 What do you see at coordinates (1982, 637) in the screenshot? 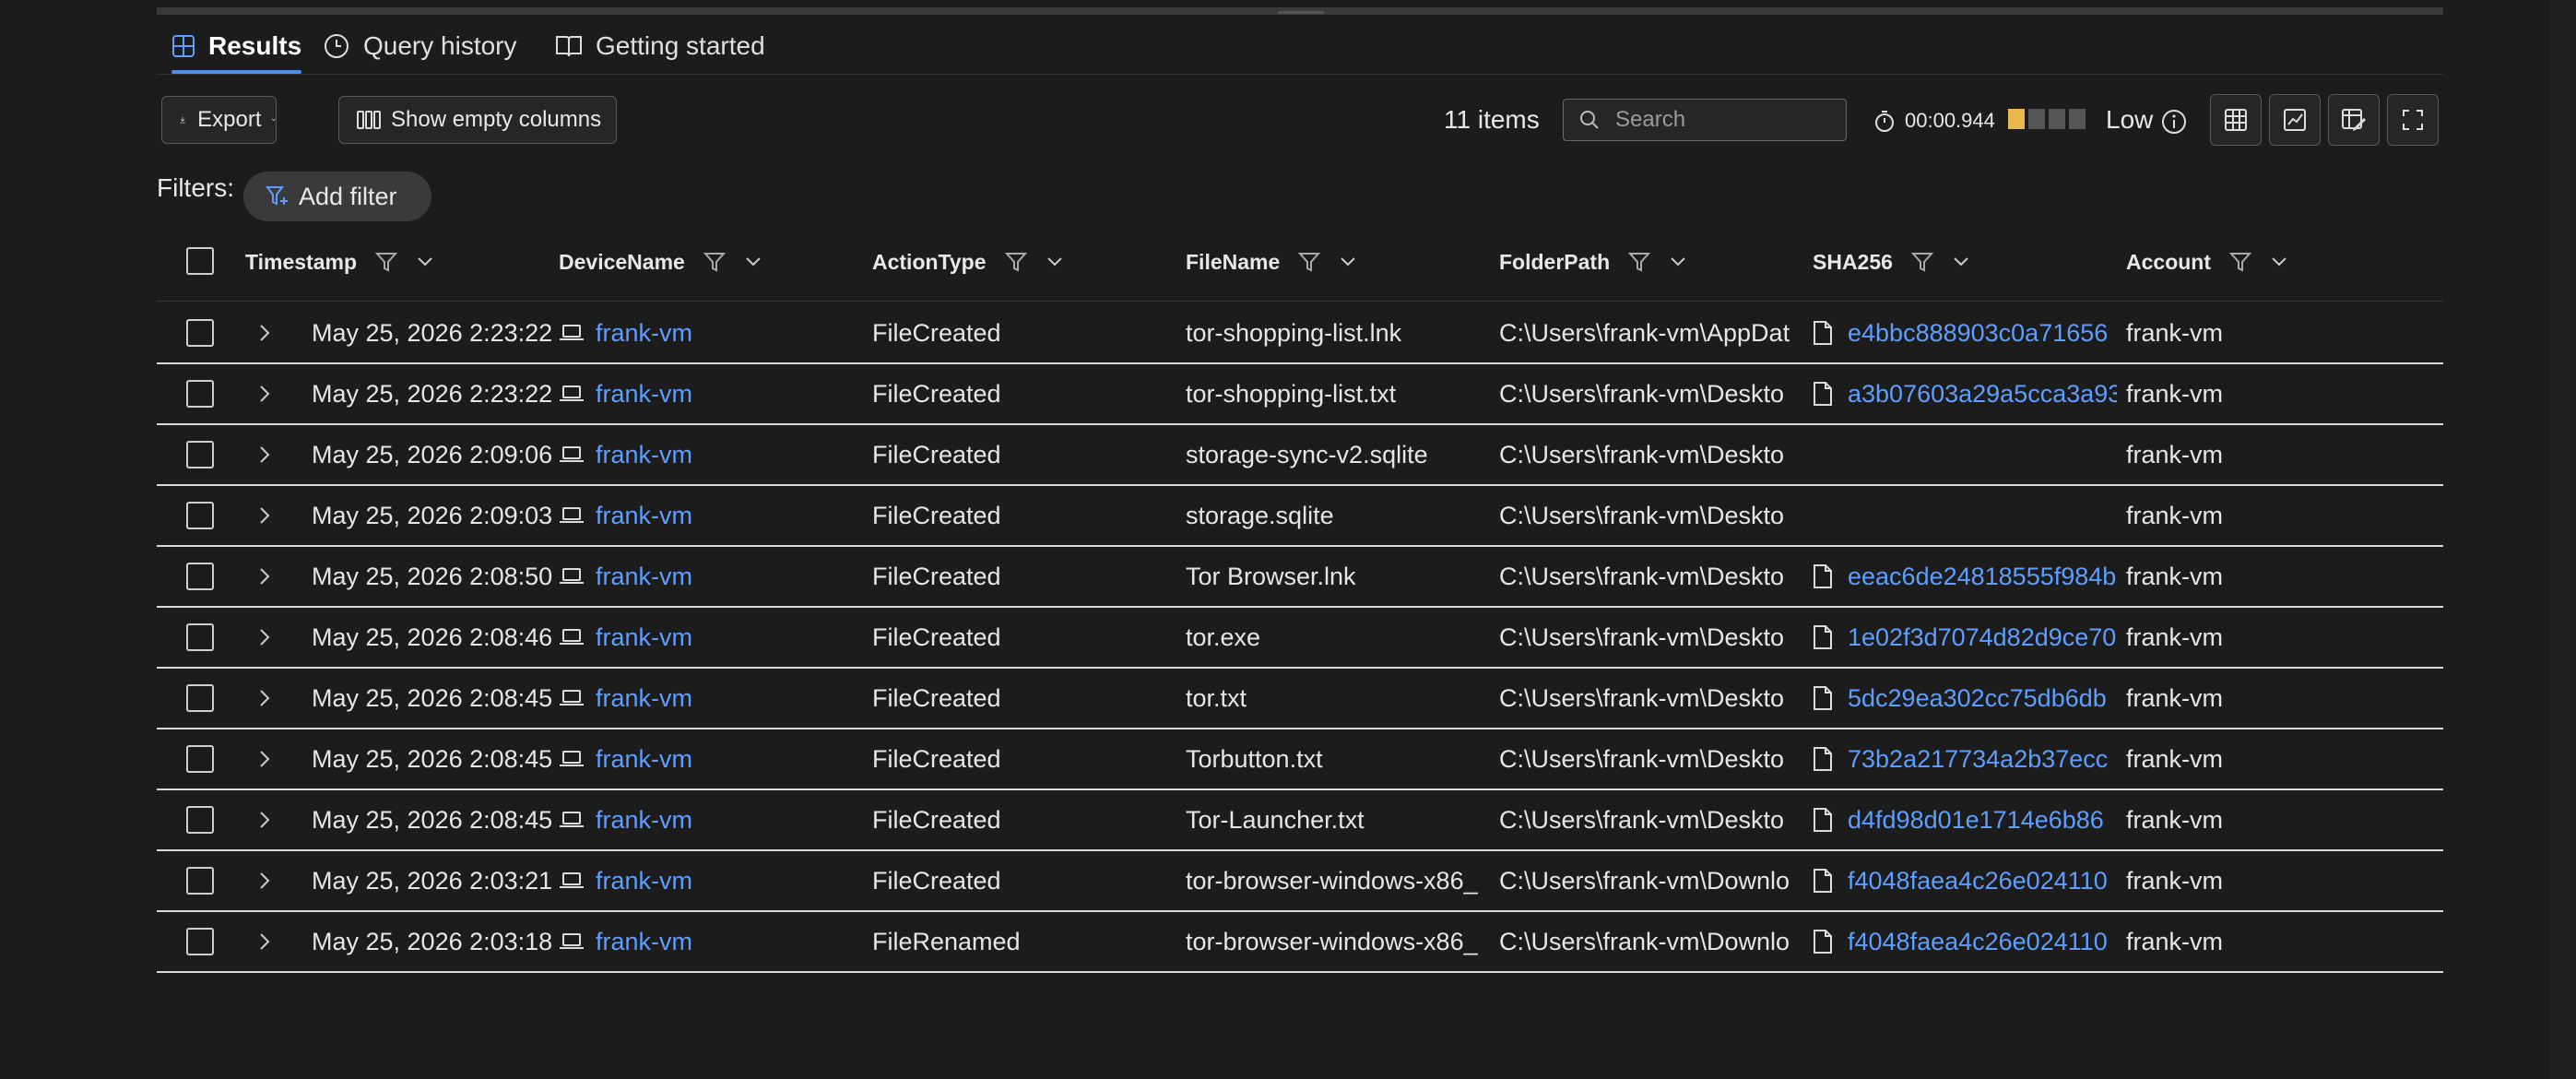
I see `sha256-link: 1e02f3d7074d82d9ce70` at bounding box center [1982, 637].